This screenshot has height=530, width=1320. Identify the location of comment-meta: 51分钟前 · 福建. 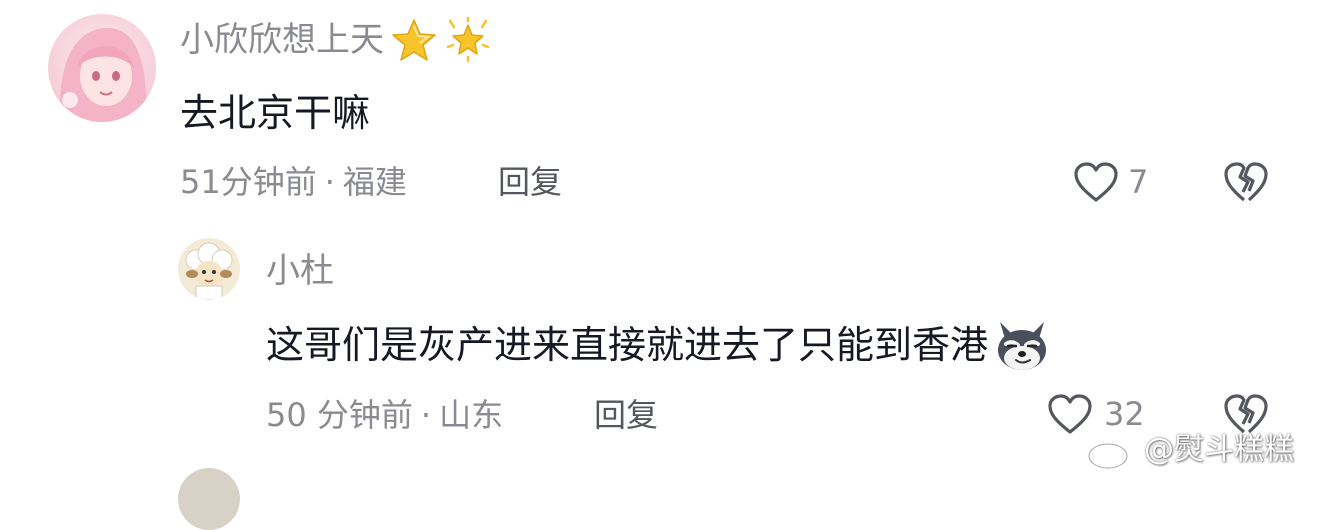
(293, 182).